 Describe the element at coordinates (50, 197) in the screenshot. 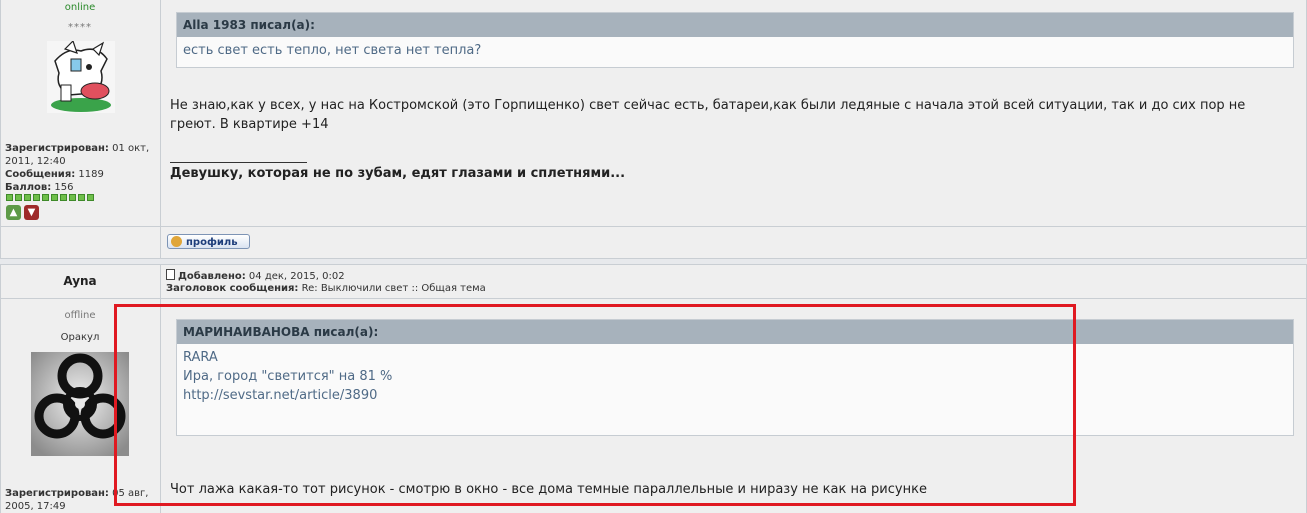

I see `reputation-bar` at that location.